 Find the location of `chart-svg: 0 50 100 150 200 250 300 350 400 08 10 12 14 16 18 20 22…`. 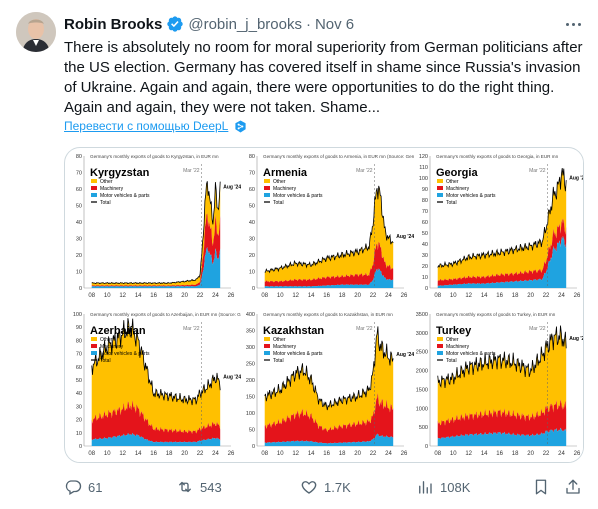

chart-svg: 0 50 100 150 200 250 300 350 400 08 10 12 14 16 18 20 22… is located at coordinates (330, 384).